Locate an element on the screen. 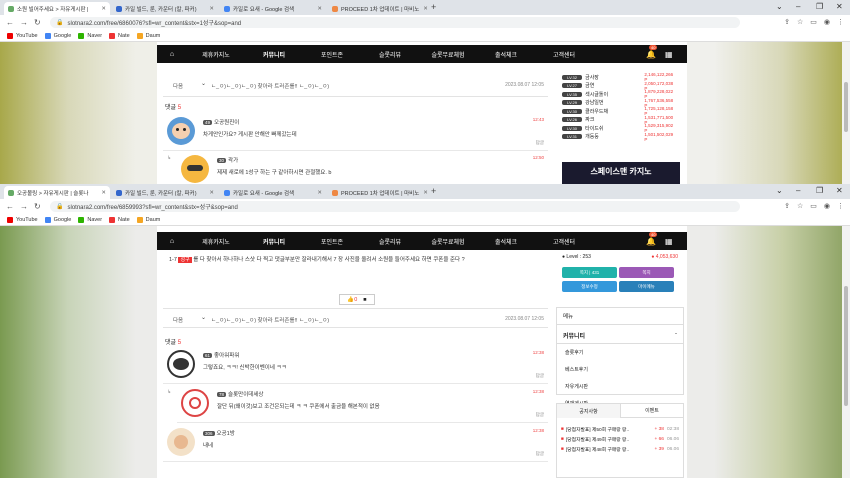 The height and width of the screenshot is (478, 850). comment-author: 슬롯만이데세상 is located at coordinates (245, 395).